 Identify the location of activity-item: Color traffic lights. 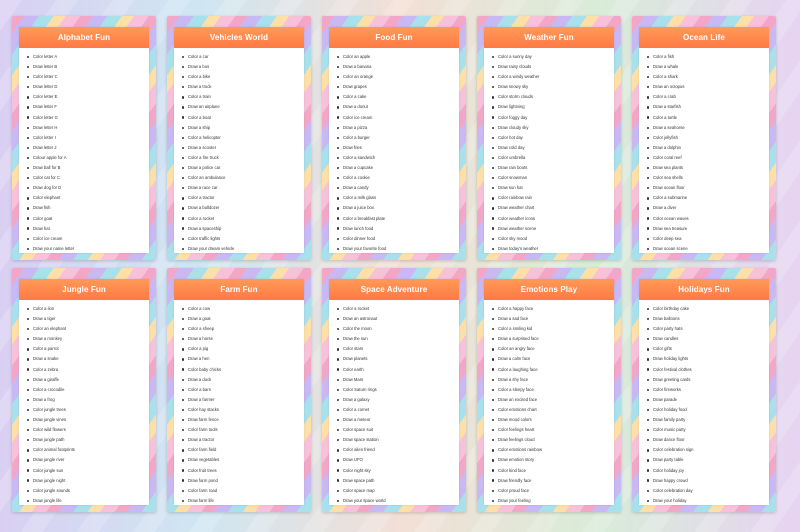
(243, 239).